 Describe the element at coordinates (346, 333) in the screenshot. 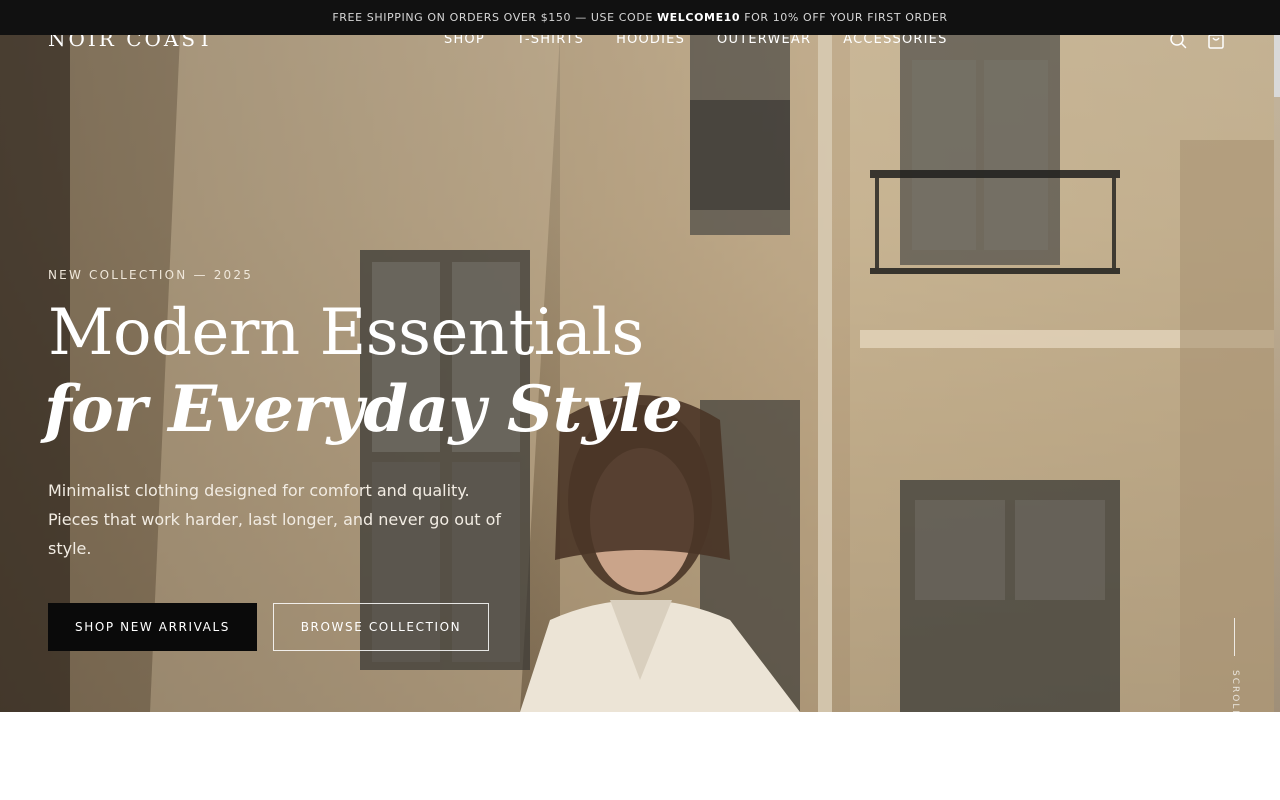

I see `hero-title-line-1: Modern Essentials` at that location.